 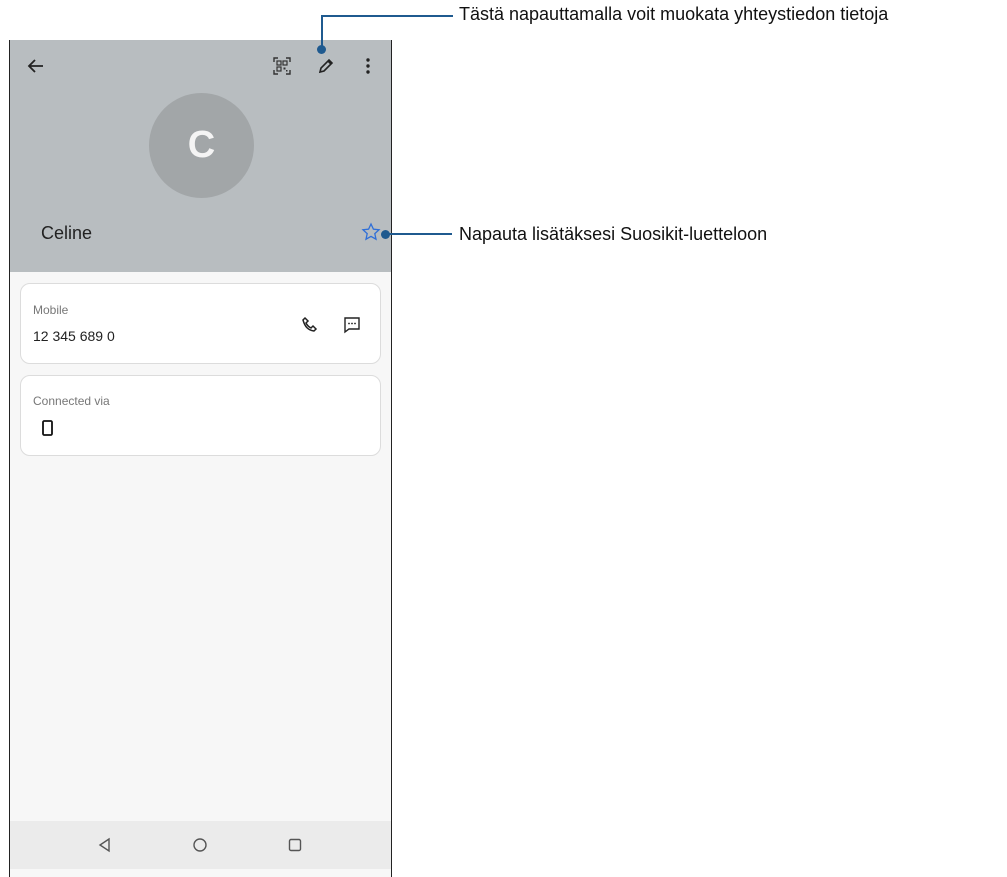 I want to click on device-icon, so click(x=47, y=428).